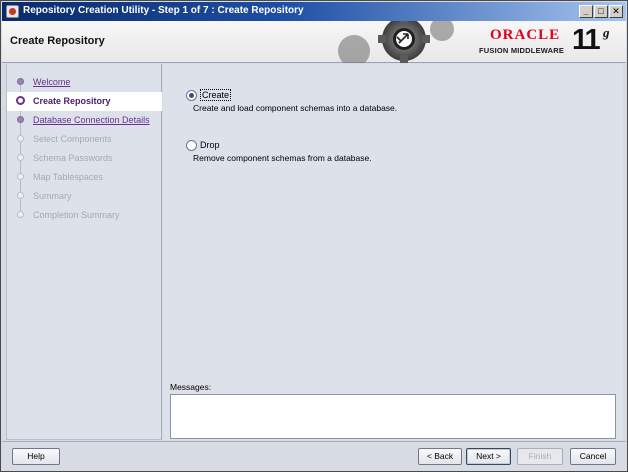 This screenshot has width=628, height=472. I want to click on maximize-button: □, so click(601, 11).